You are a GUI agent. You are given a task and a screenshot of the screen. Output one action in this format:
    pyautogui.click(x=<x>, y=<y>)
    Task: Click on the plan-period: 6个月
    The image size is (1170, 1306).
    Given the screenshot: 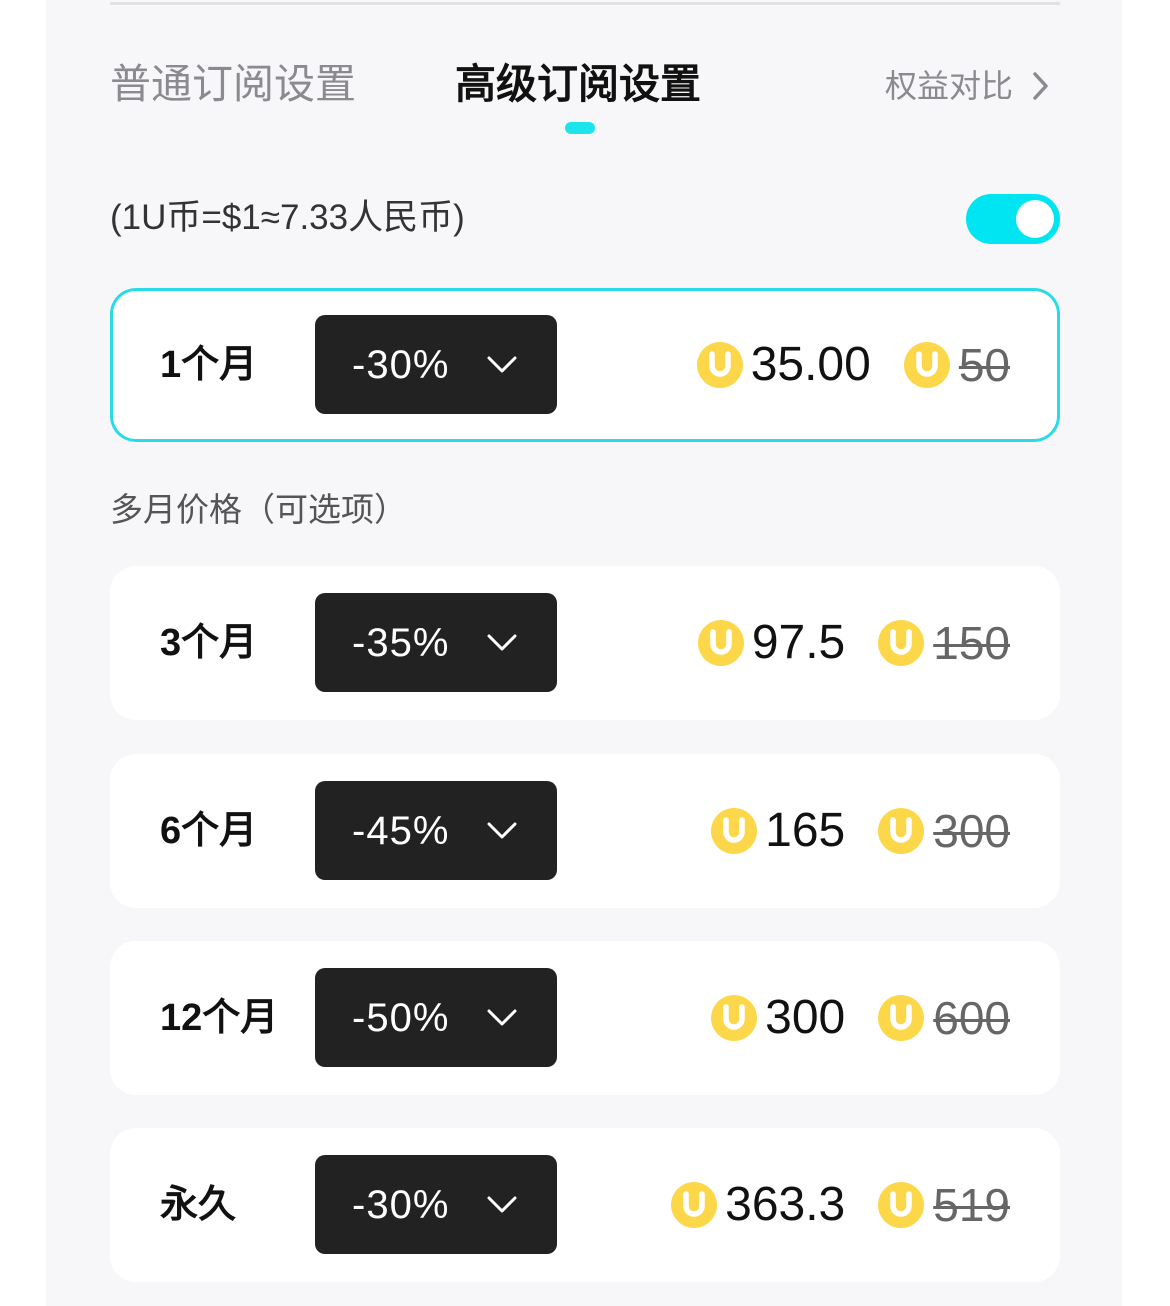 What is the action you would take?
    pyautogui.click(x=209, y=831)
    